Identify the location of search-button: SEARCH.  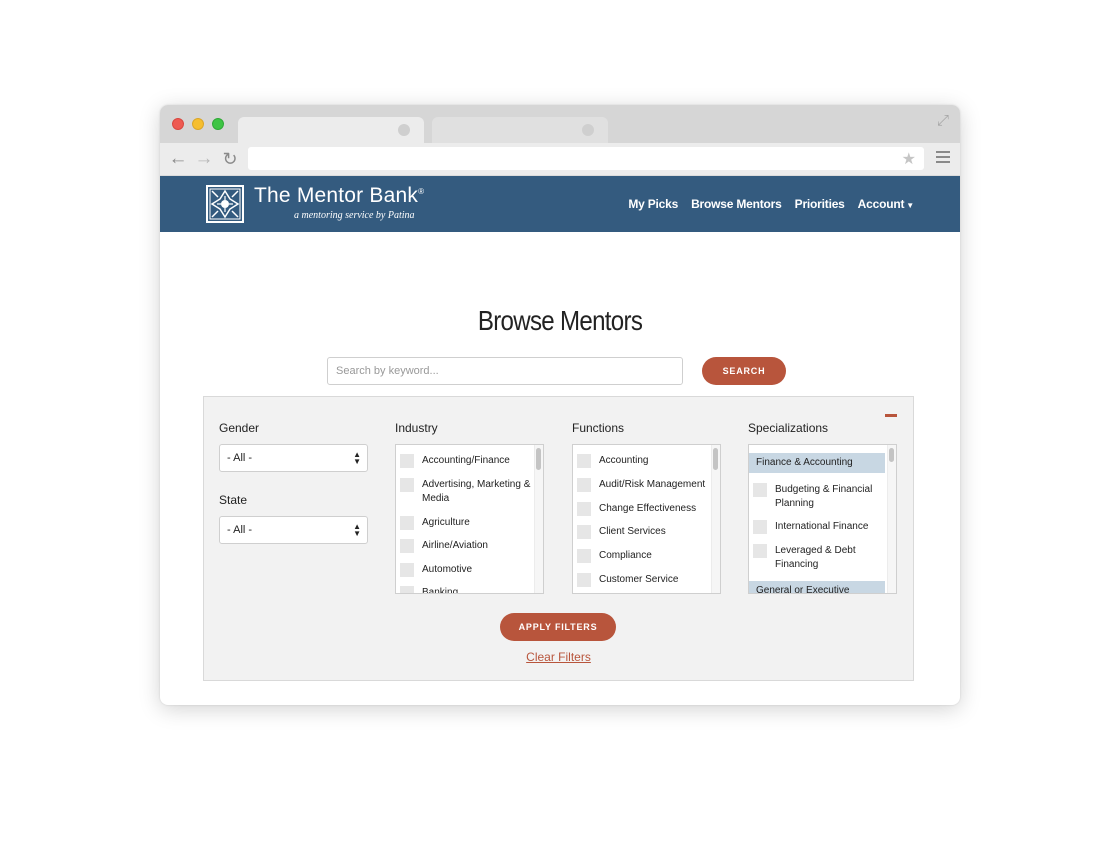
(744, 371).